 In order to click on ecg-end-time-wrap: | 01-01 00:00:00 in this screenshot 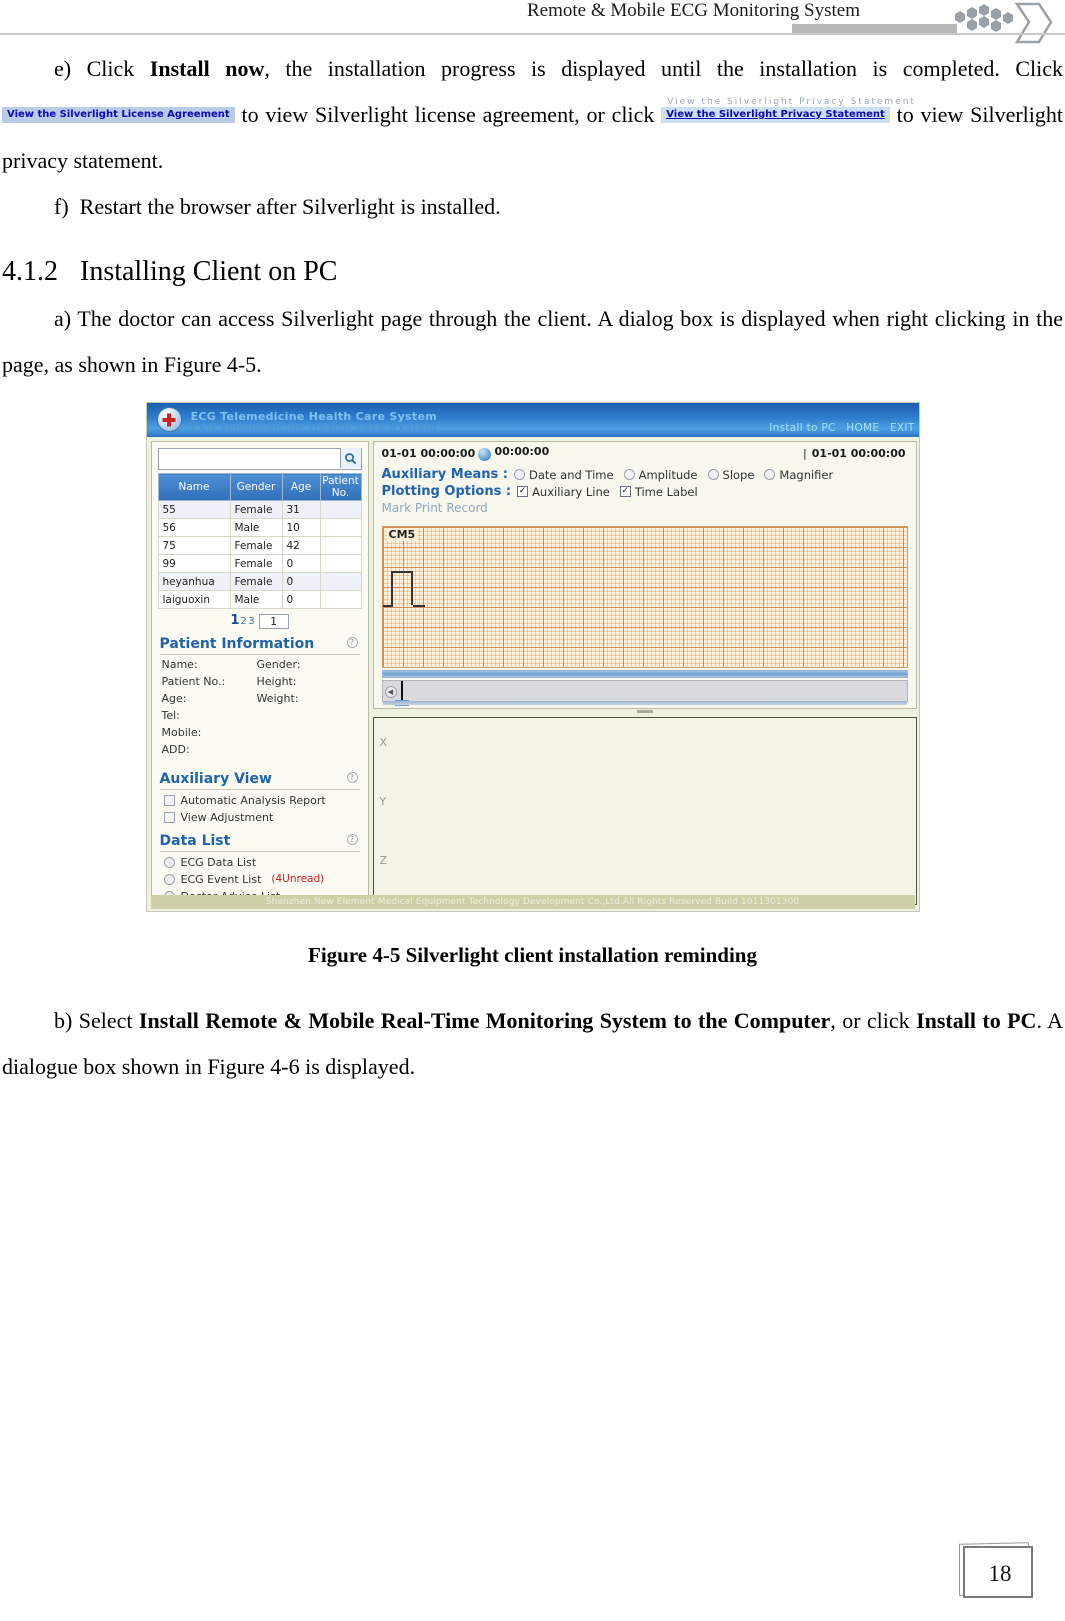, I will do `click(854, 453)`.